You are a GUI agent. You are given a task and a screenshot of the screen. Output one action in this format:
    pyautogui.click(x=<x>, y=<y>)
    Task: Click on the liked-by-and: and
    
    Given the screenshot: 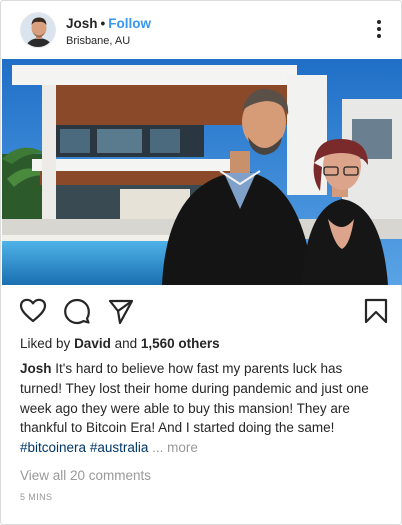 What is the action you would take?
    pyautogui.click(x=126, y=343)
    